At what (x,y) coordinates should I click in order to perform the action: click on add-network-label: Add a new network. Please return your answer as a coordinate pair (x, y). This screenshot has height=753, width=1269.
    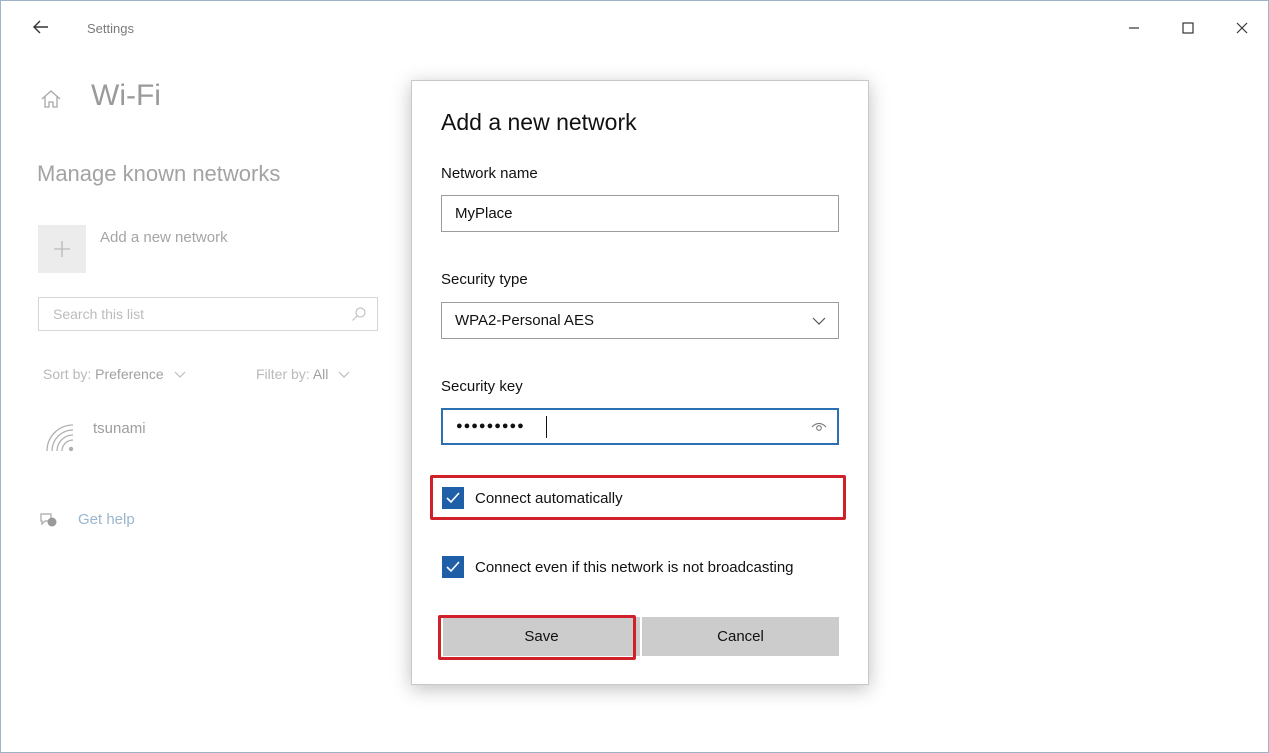
    Looking at the image, I should click on (164, 237).